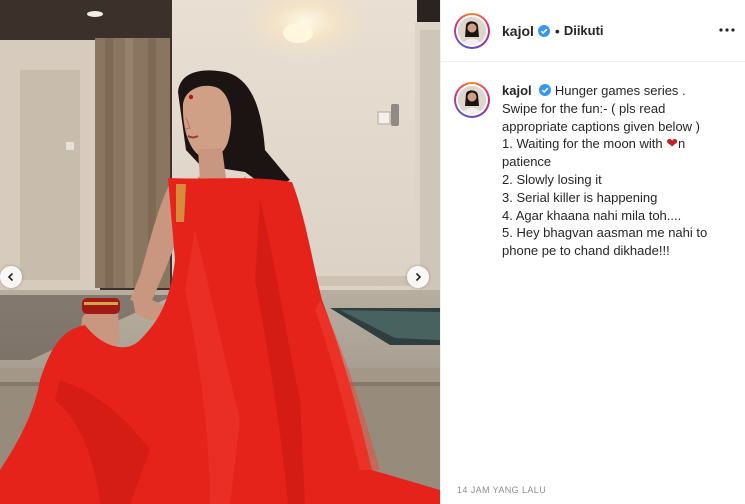 Image resolution: width=745 pixels, height=504 pixels. Describe the element at coordinates (580, 197) in the screenshot. I see `caption-line: 3. Serial killer is happening` at that location.